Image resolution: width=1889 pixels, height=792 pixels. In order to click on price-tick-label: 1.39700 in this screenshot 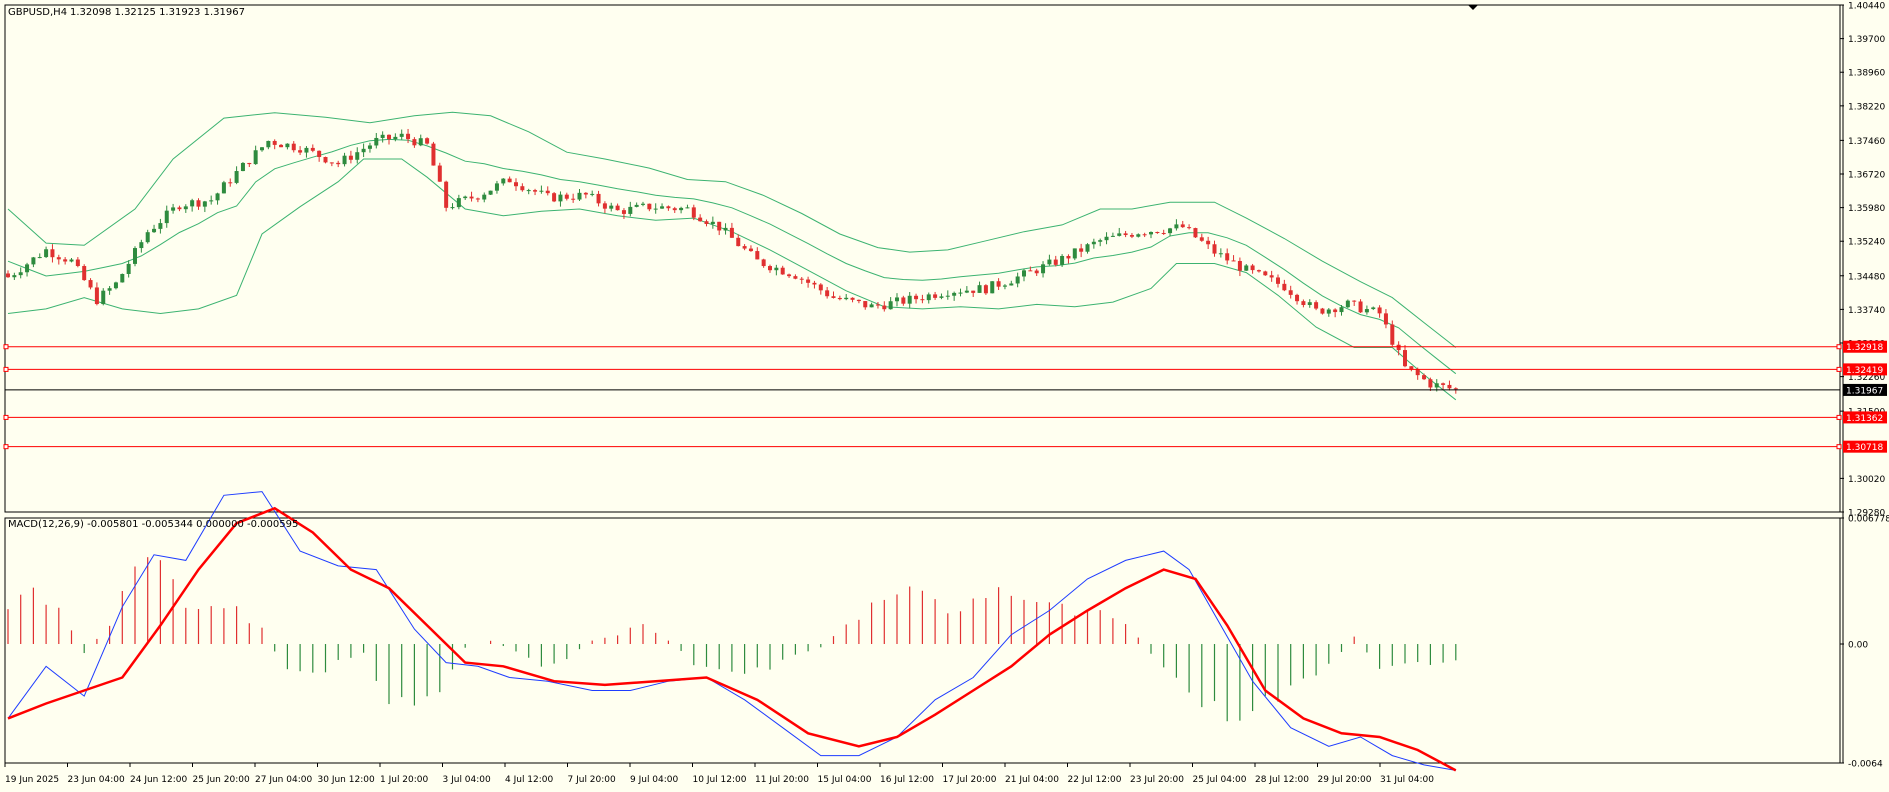, I will do `click(1866, 40)`.